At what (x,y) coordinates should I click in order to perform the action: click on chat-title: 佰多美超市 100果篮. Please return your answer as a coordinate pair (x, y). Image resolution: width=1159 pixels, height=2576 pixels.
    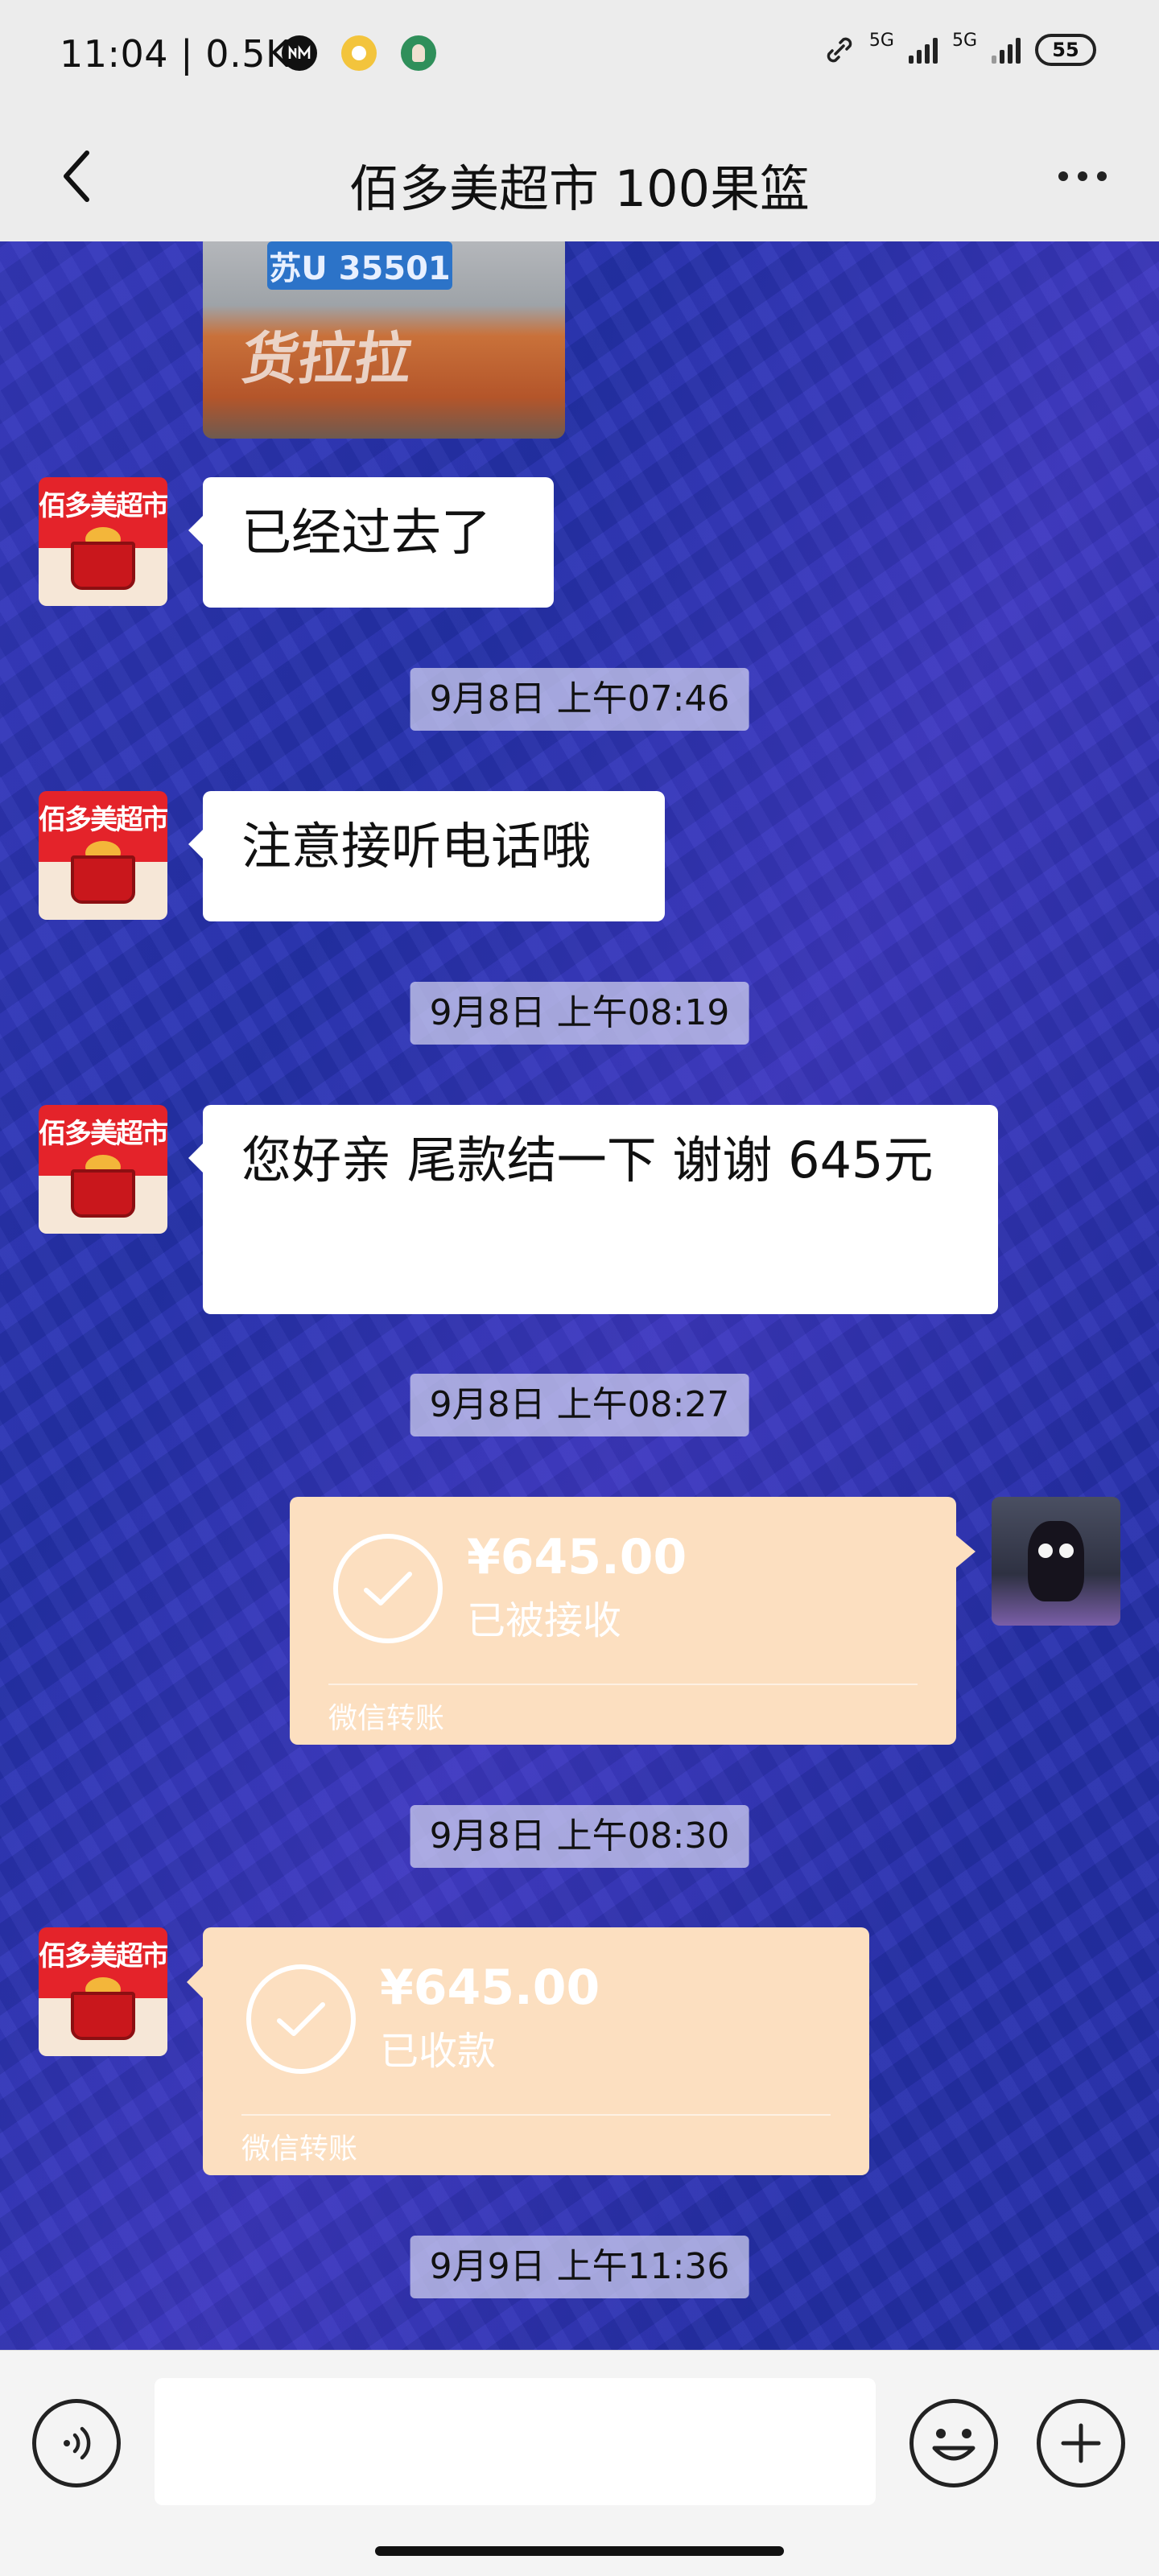
    Looking at the image, I should click on (579, 188).